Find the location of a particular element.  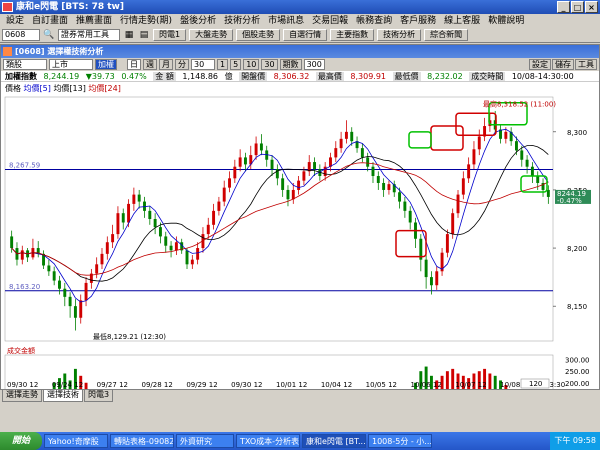

toolbar-button: 大盤走勢 is located at coordinates (211, 35).